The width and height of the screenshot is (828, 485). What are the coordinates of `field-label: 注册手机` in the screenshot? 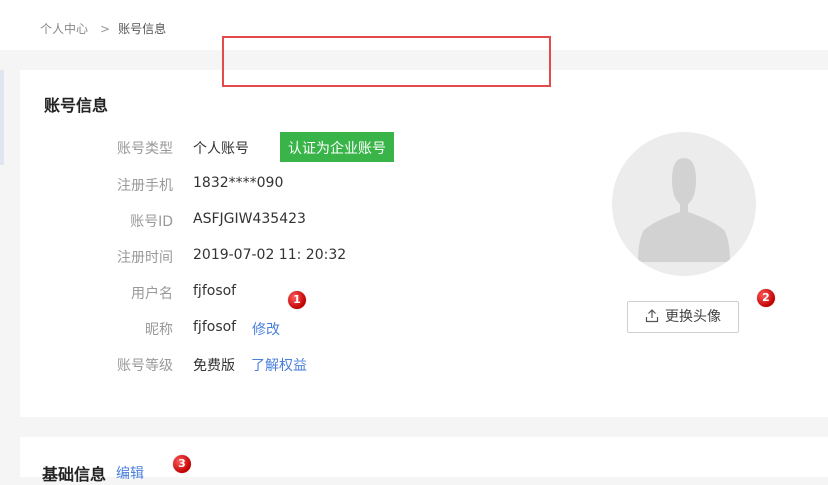 It's located at (145, 186).